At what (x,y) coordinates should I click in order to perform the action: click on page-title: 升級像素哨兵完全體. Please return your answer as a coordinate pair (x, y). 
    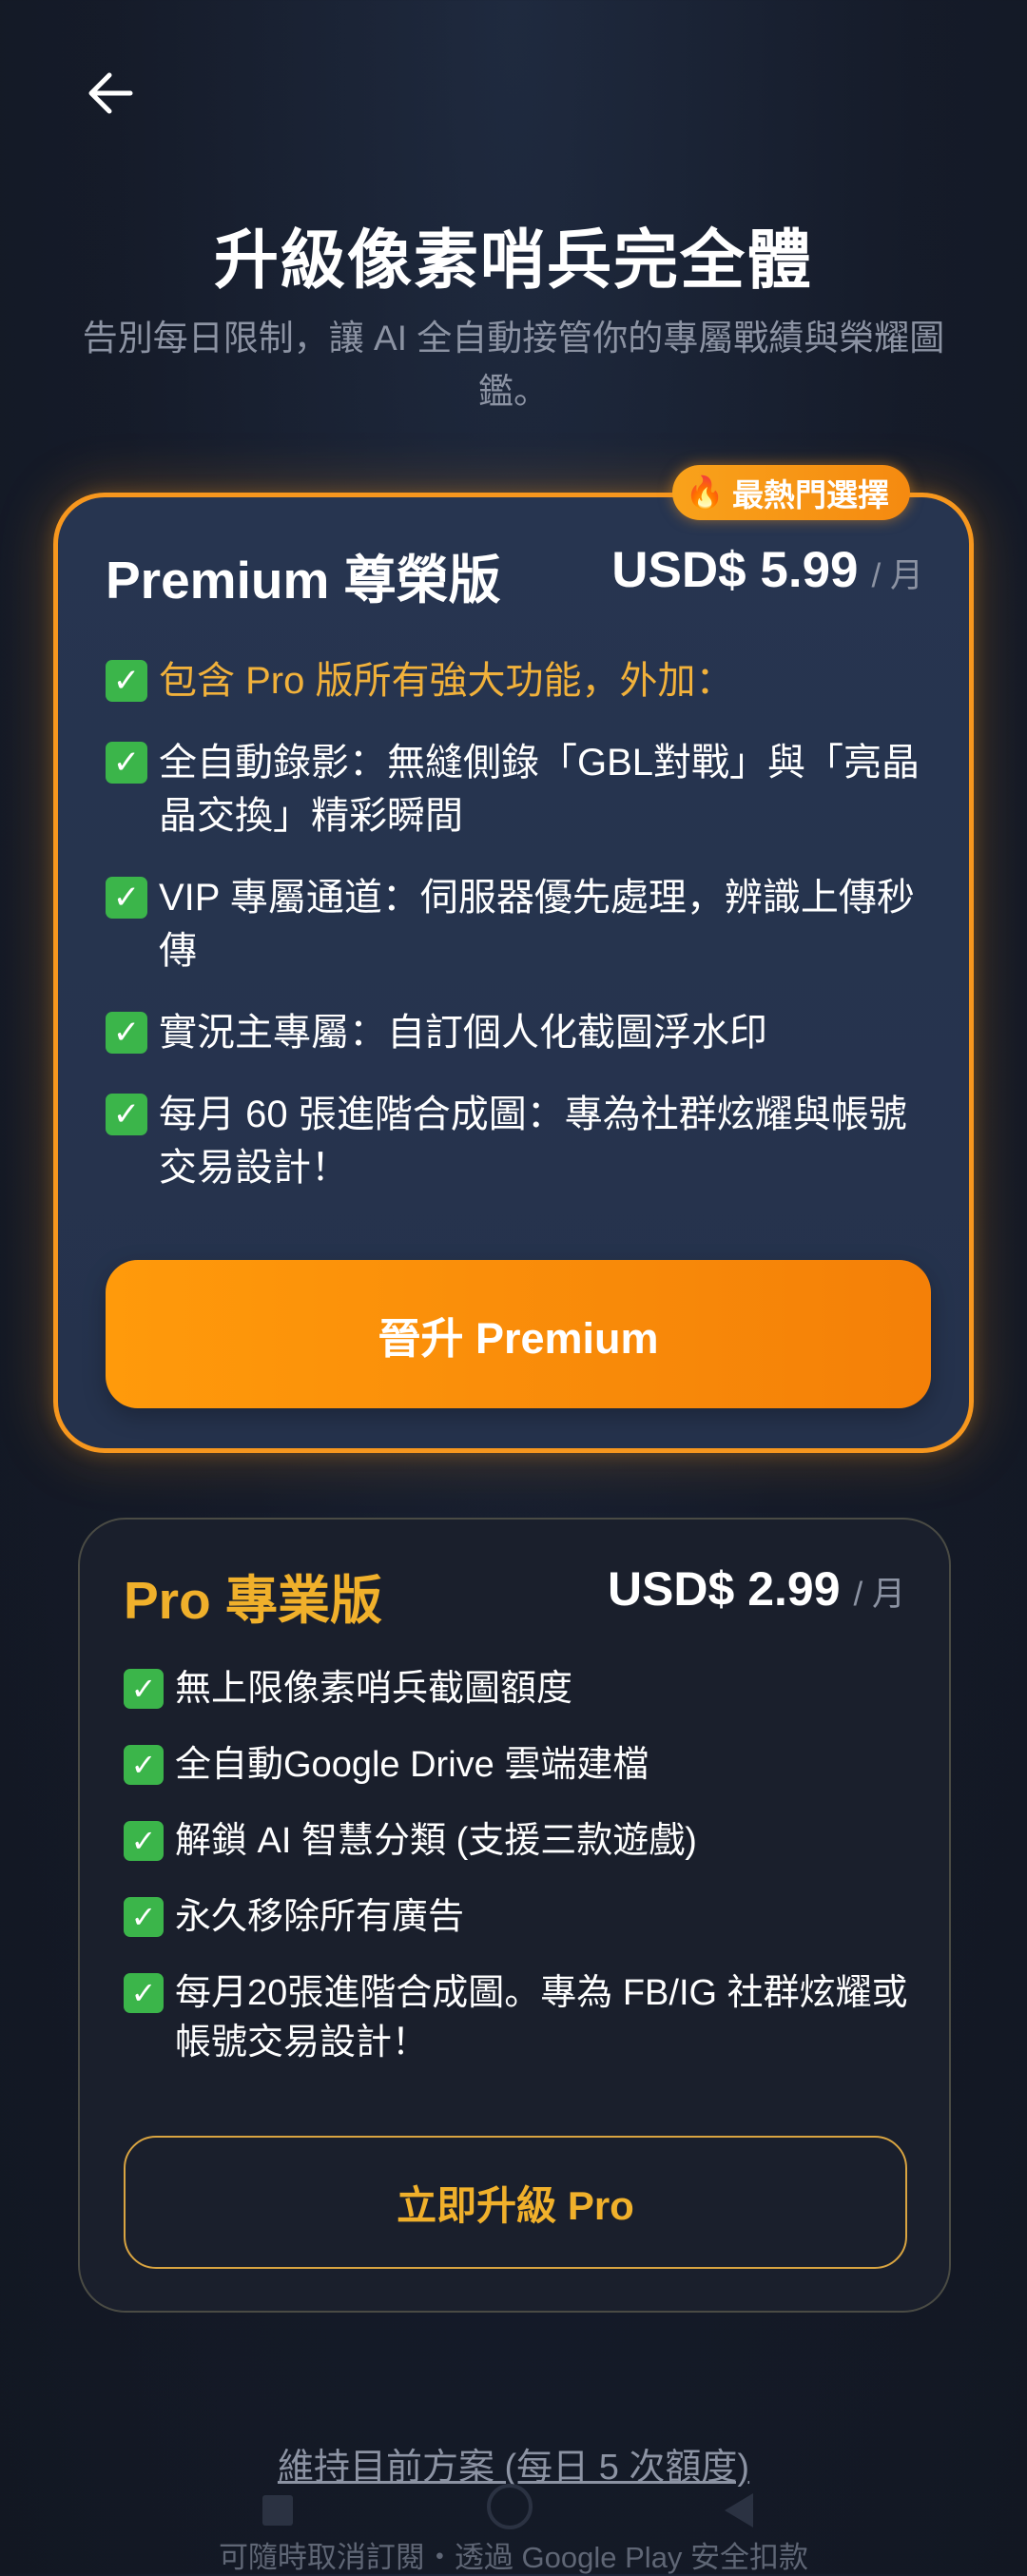
    Looking at the image, I should click on (513, 260).